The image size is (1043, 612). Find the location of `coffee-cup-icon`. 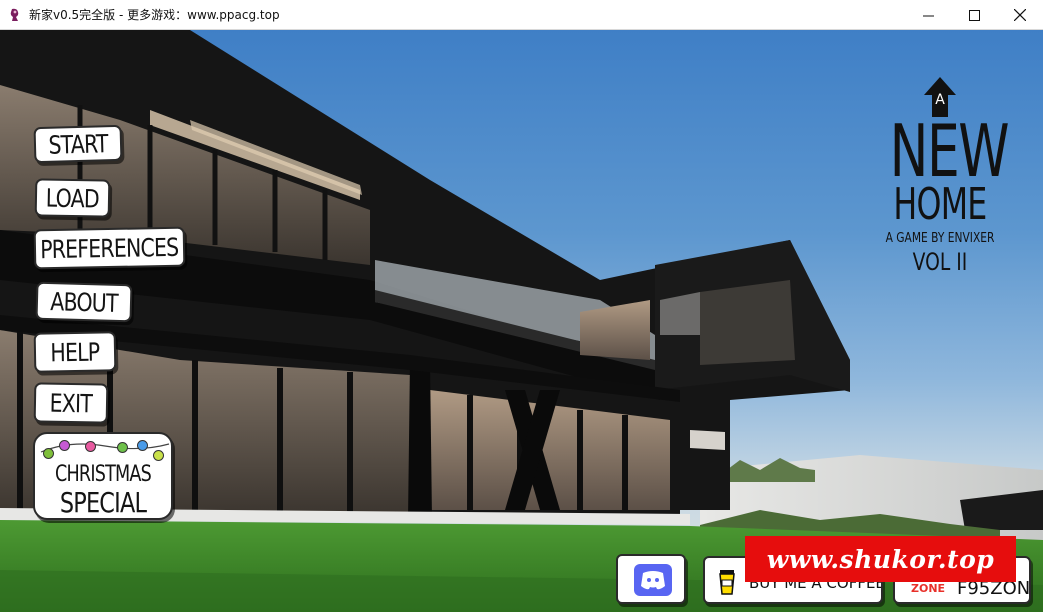

coffee-cup-icon is located at coordinates (727, 582).